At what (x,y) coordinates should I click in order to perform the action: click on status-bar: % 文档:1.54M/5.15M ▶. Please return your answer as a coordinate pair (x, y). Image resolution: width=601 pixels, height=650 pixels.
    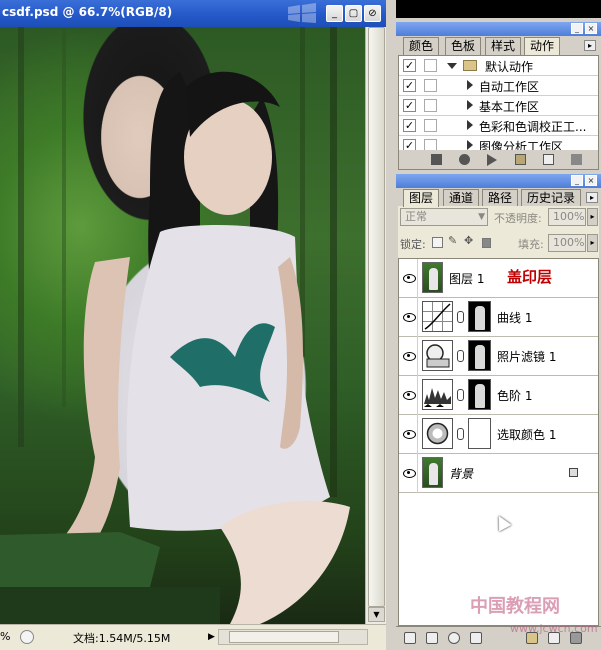
    Looking at the image, I should click on (193, 637).